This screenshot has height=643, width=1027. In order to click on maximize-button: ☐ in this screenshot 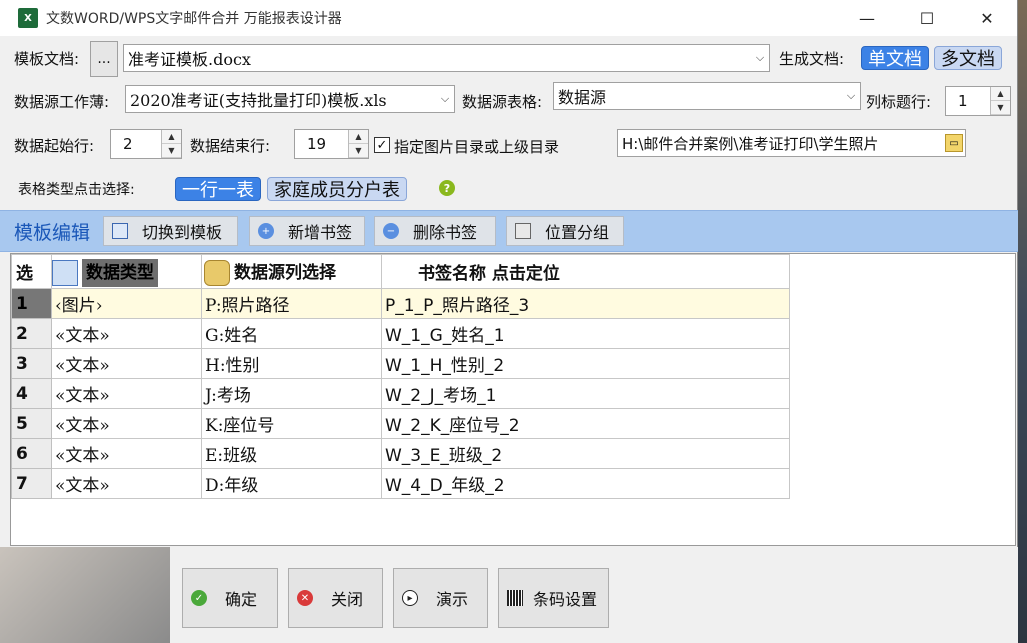, I will do `click(927, 18)`.